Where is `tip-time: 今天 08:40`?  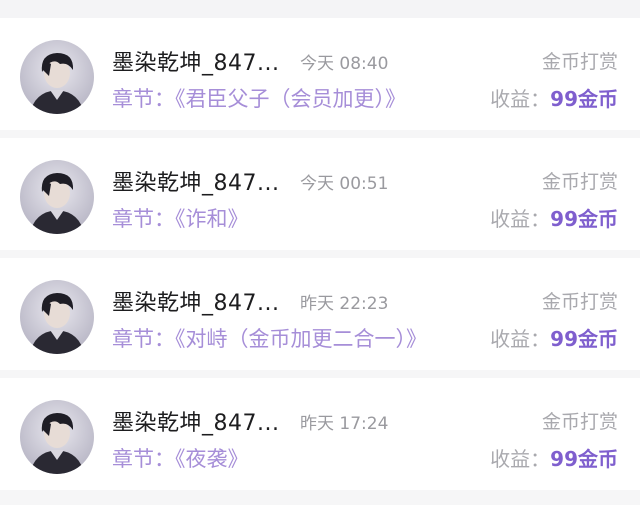
tip-time: 今天 08:40 is located at coordinates (344, 64).